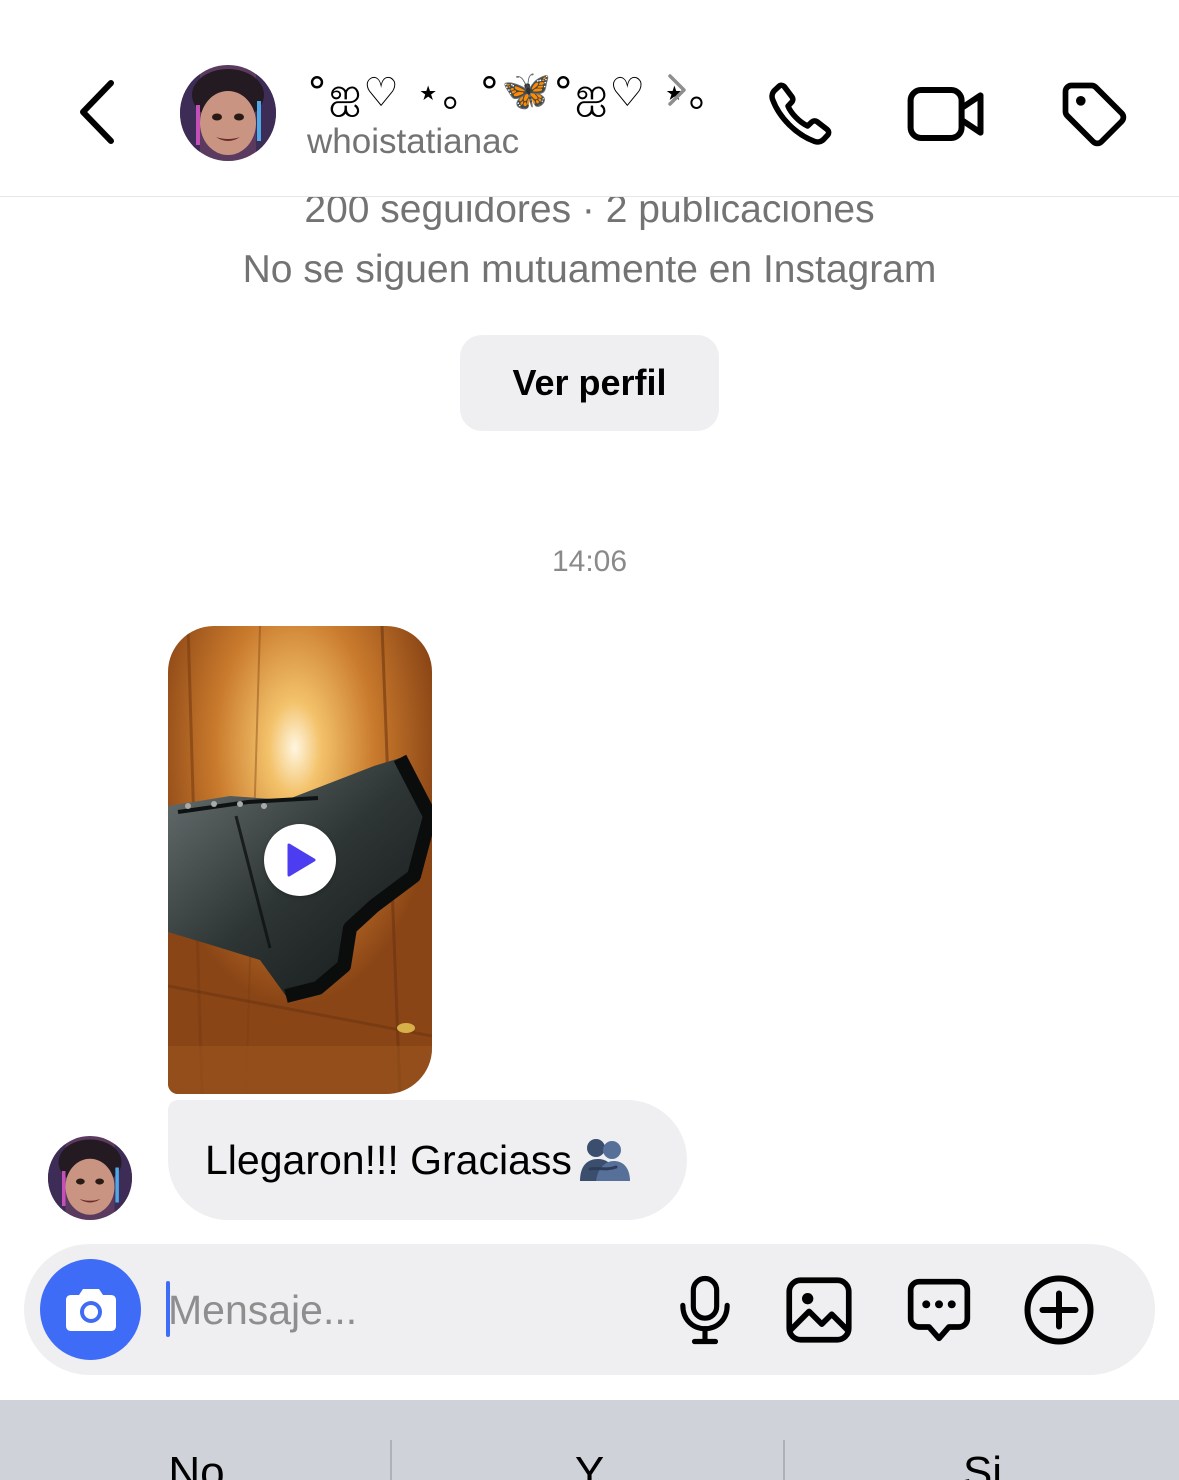 This screenshot has width=1179, height=1480. What do you see at coordinates (604, 1160) in the screenshot?
I see `people-hugging-icon` at bounding box center [604, 1160].